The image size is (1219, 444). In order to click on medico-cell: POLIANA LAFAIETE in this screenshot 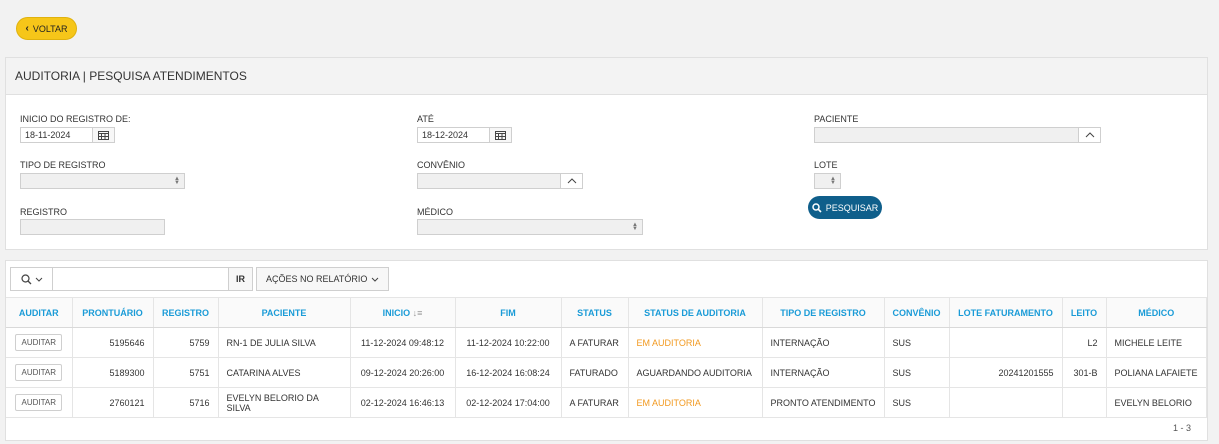, I will do `click(1156, 372)`.